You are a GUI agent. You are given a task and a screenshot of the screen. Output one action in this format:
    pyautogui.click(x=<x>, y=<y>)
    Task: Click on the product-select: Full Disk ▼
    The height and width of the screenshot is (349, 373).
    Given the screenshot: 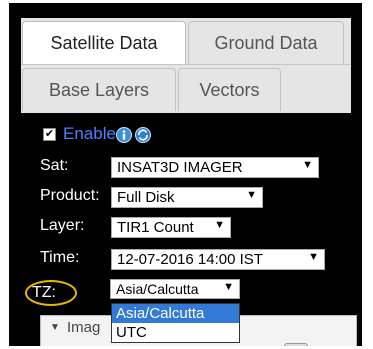 What is the action you would take?
    pyautogui.click(x=187, y=197)
    